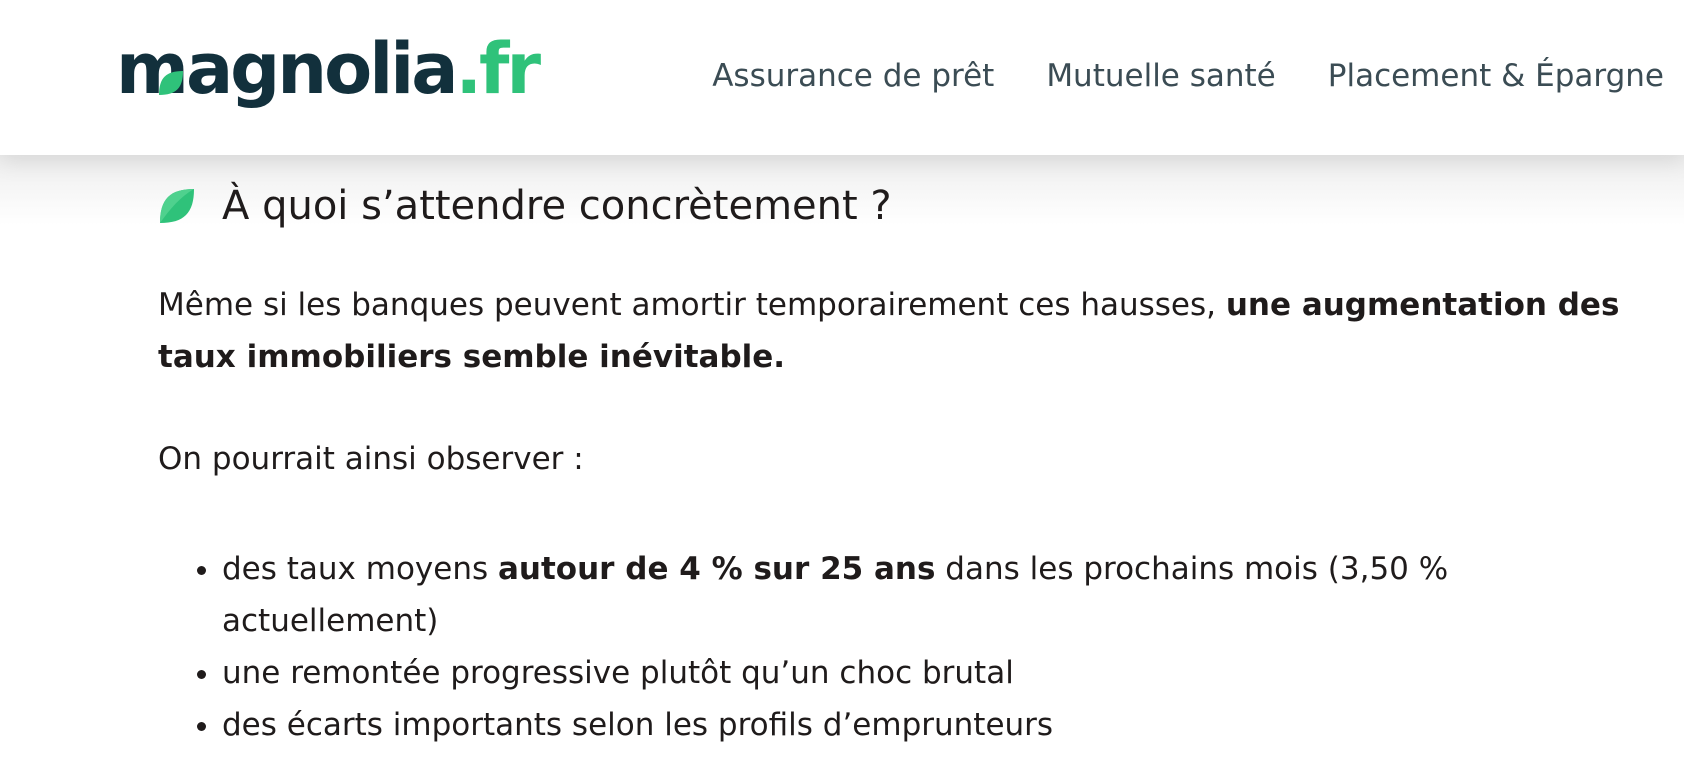 The width and height of the screenshot is (1684, 768). Describe the element at coordinates (510, 69) in the screenshot. I see `logo-tld: fr` at that location.